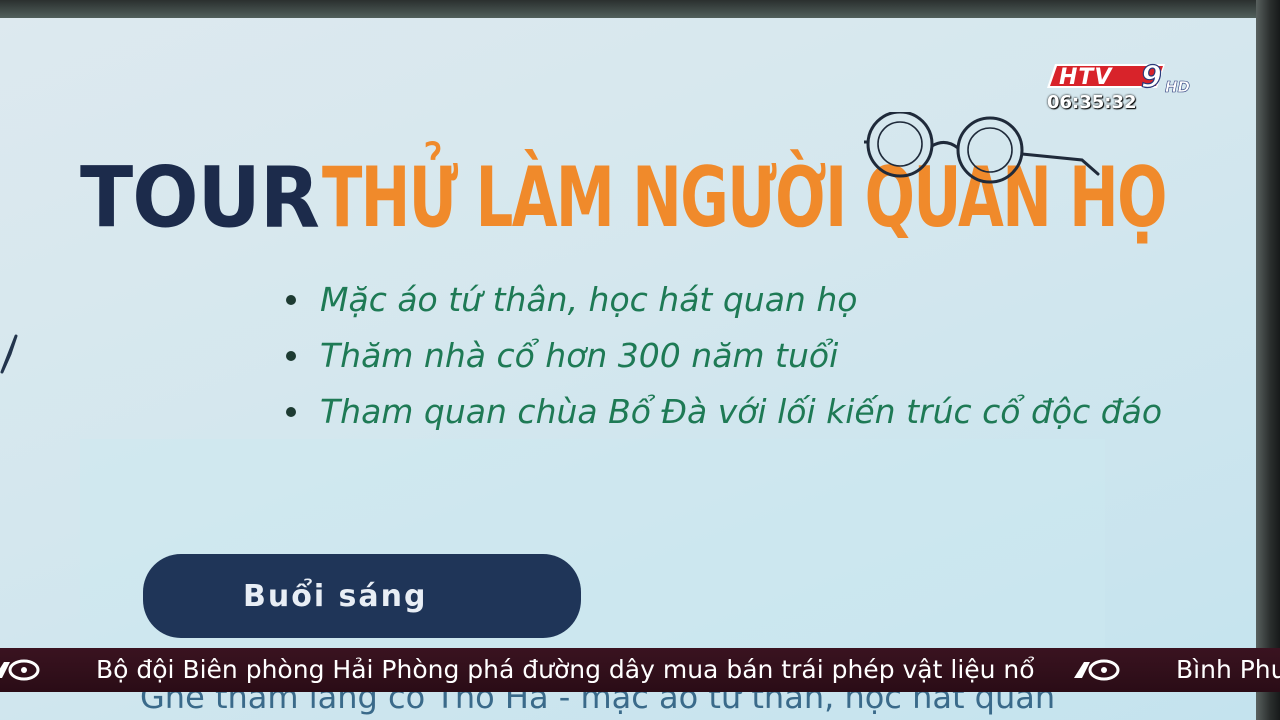  Describe the element at coordinates (589, 299) in the screenshot. I see `bullet-text: Mặc áo tứ thân, học hát quan họ` at that location.